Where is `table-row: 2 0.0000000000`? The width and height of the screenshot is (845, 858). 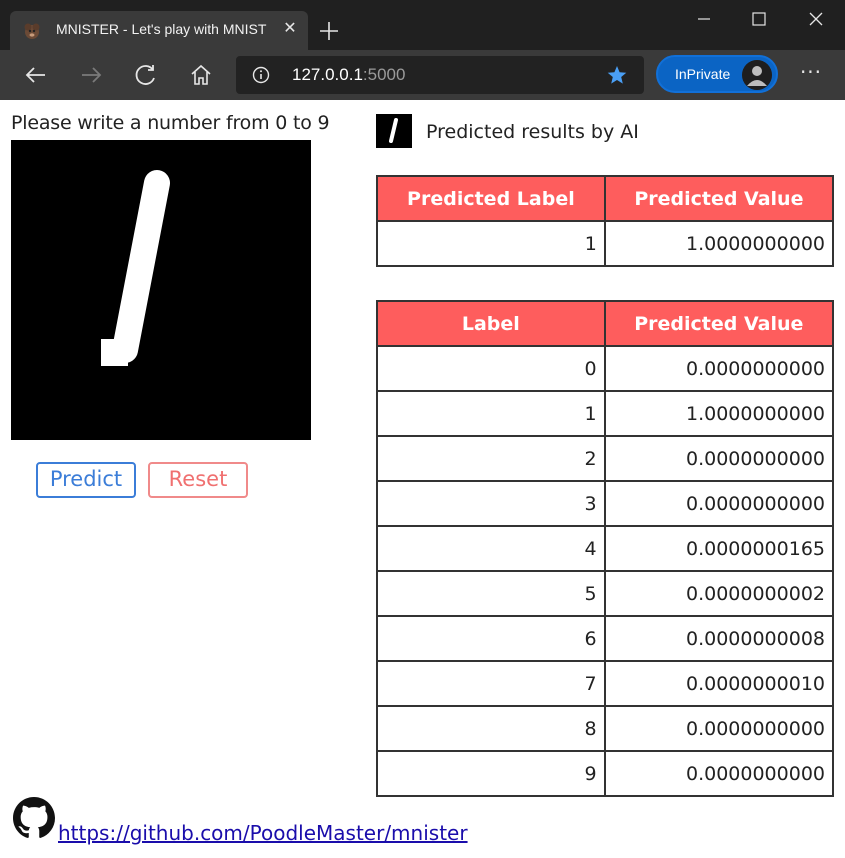 table-row: 2 0.0000000000 is located at coordinates (605, 458).